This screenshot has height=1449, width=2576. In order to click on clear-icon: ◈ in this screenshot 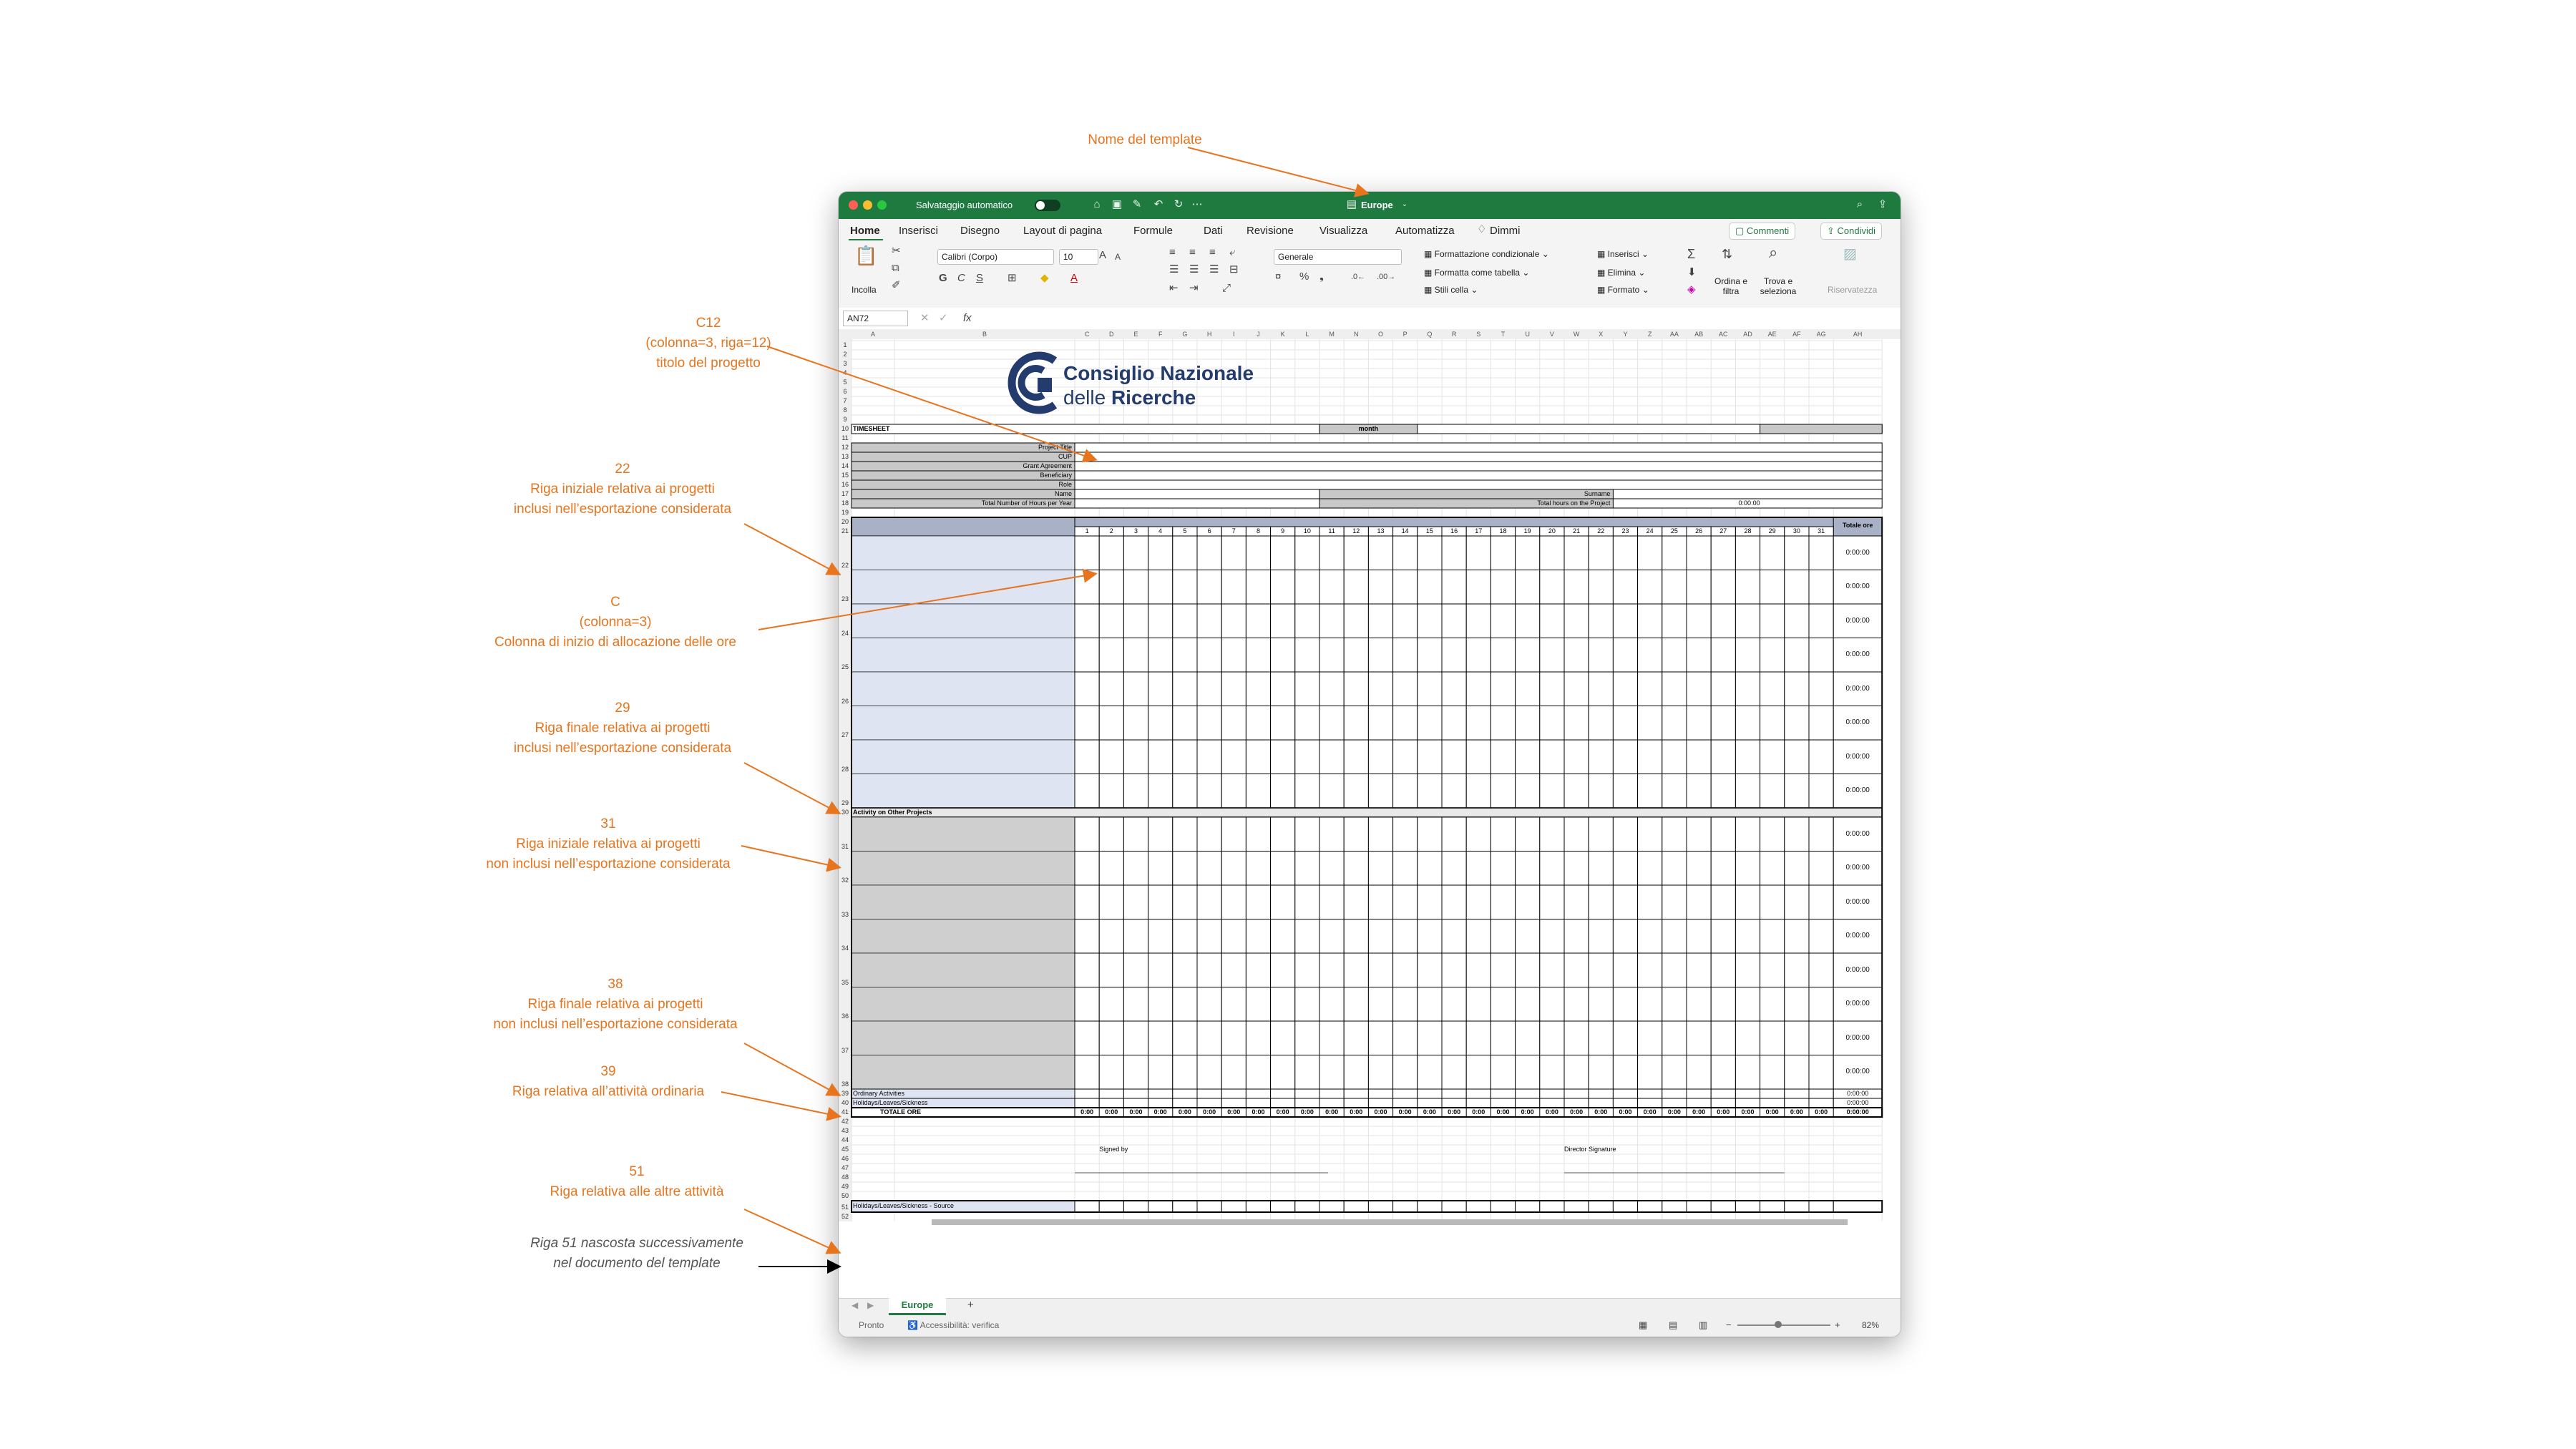, I will do `click(1691, 289)`.